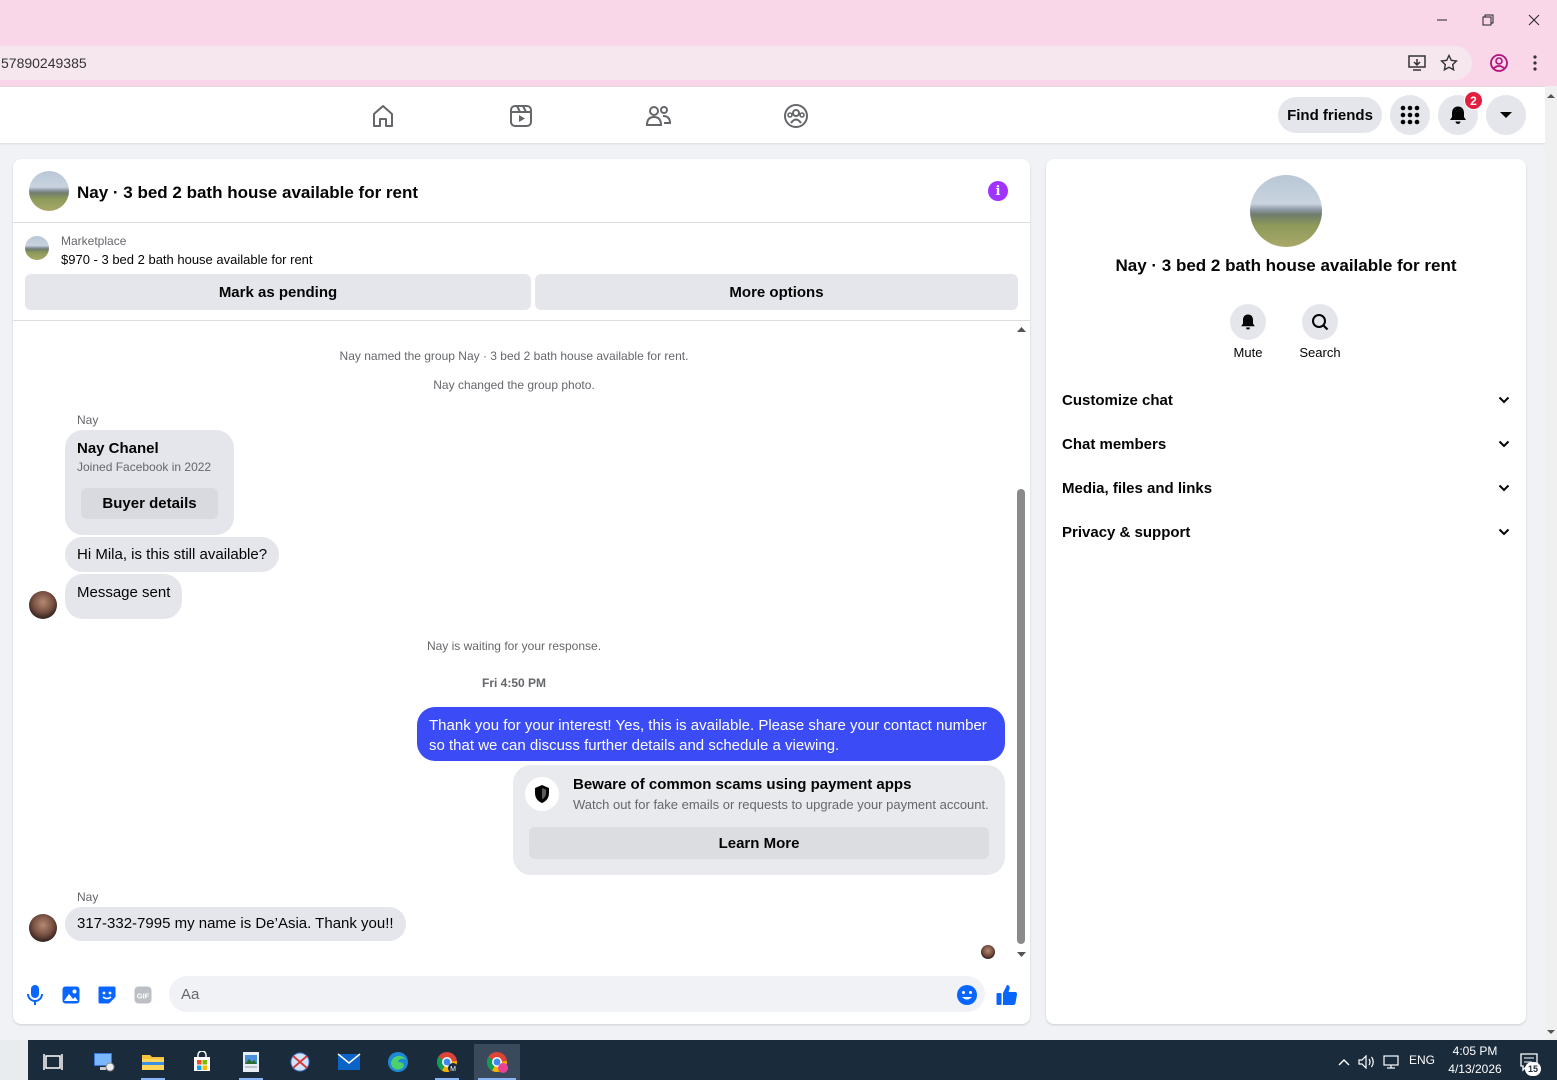 This screenshot has width=1557, height=1080. What do you see at coordinates (104, 1062) in the screenshot?
I see `pc-icon` at bounding box center [104, 1062].